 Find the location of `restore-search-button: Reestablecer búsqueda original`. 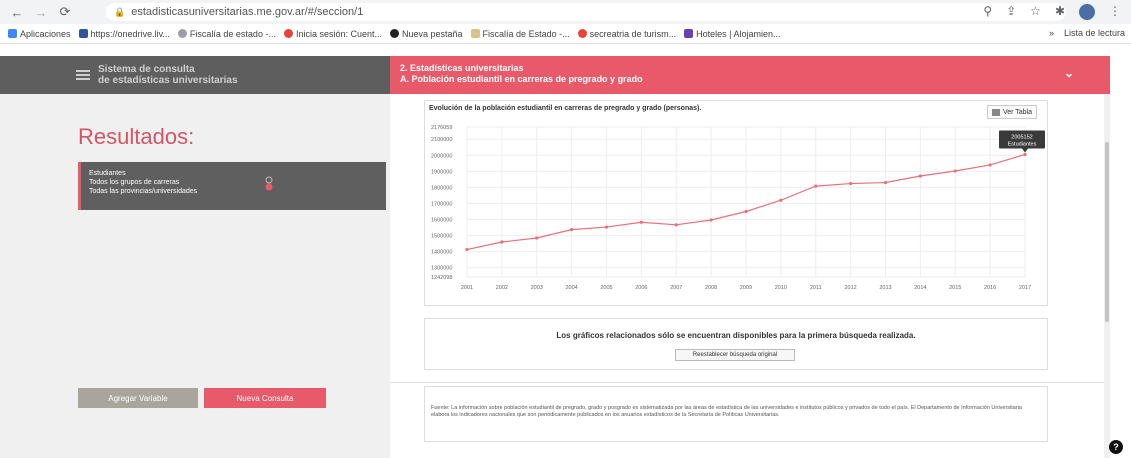

restore-search-button: Reestablecer búsqueda original is located at coordinates (735, 355).